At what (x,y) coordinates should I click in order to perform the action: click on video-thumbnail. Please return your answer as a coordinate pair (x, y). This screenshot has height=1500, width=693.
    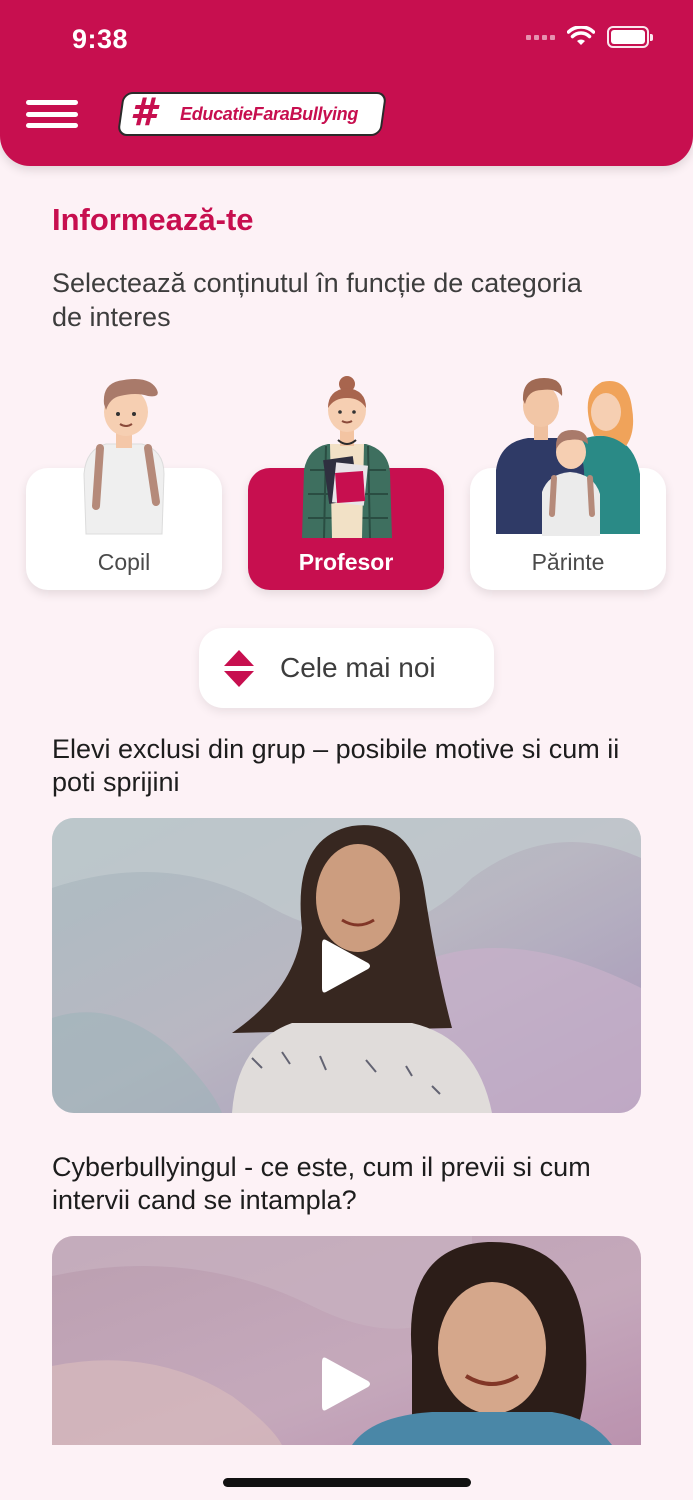
    Looking at the image, I should click on (346, 1340).